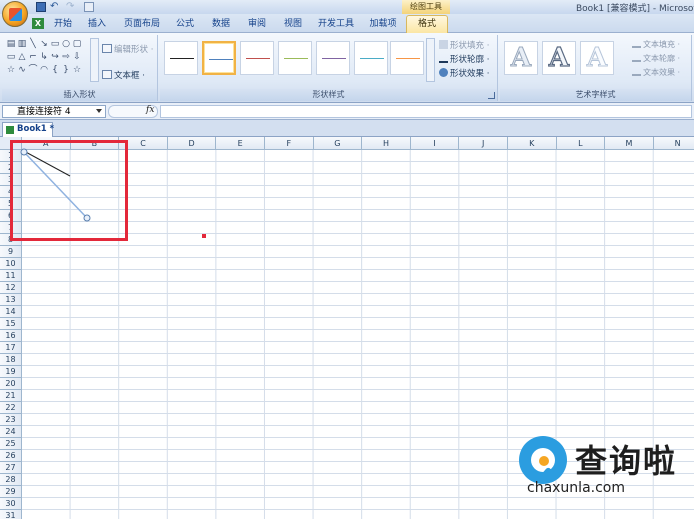 The height and width of the screenshot is (519, 694). What do you see at coordinates (44, 57) in the screenshot?
I see `elbow-arrow-shape-icon: ↳` at bounding box center [44, 57].